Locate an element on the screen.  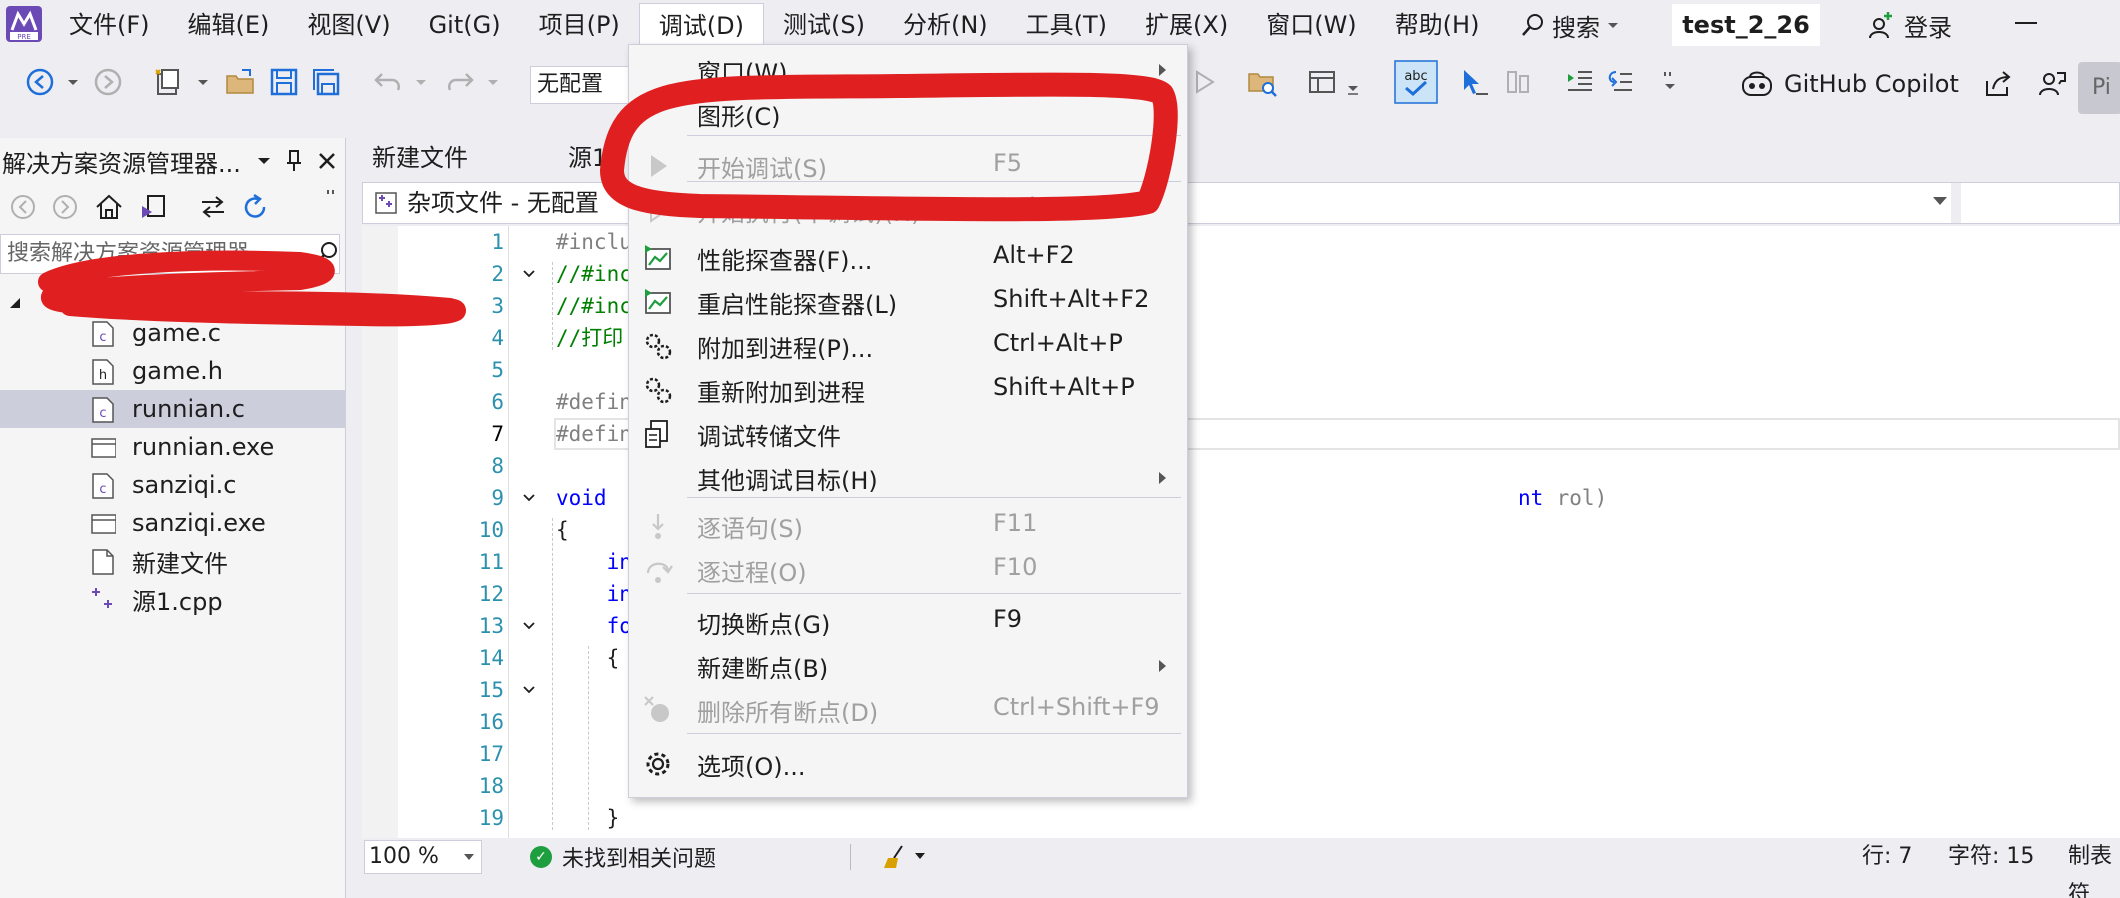
menu-item-11: 帮助(H) is located at coordinates (1437, 25).